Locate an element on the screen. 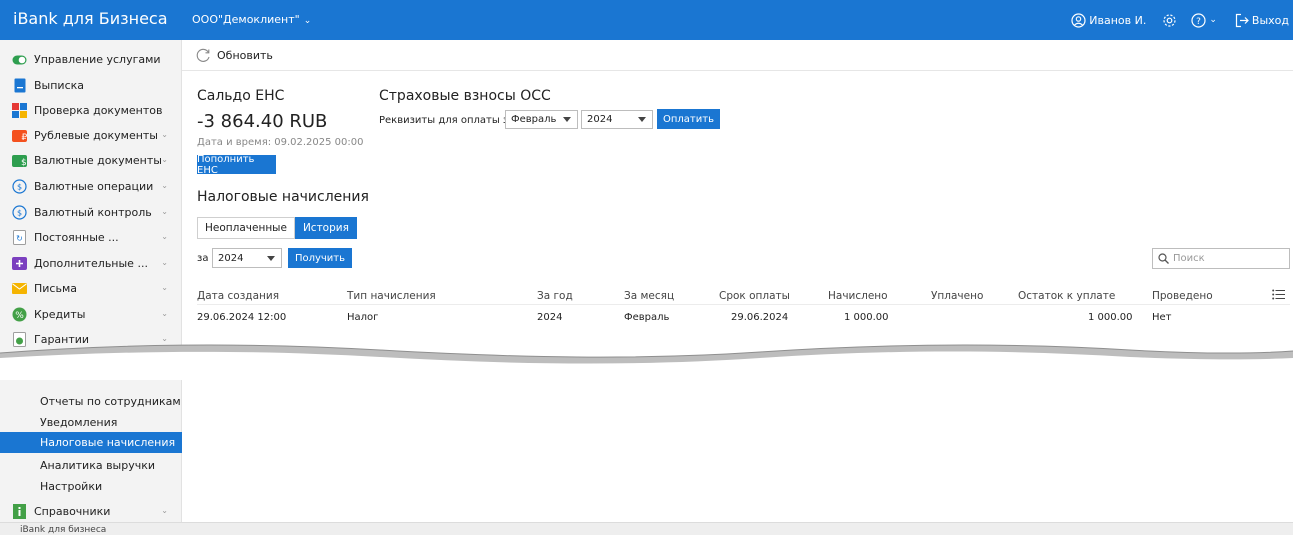 The image size is (1293, 535). org-selector: ООО"Демоклиент" ⌄ is located at coordinates (251, 19).